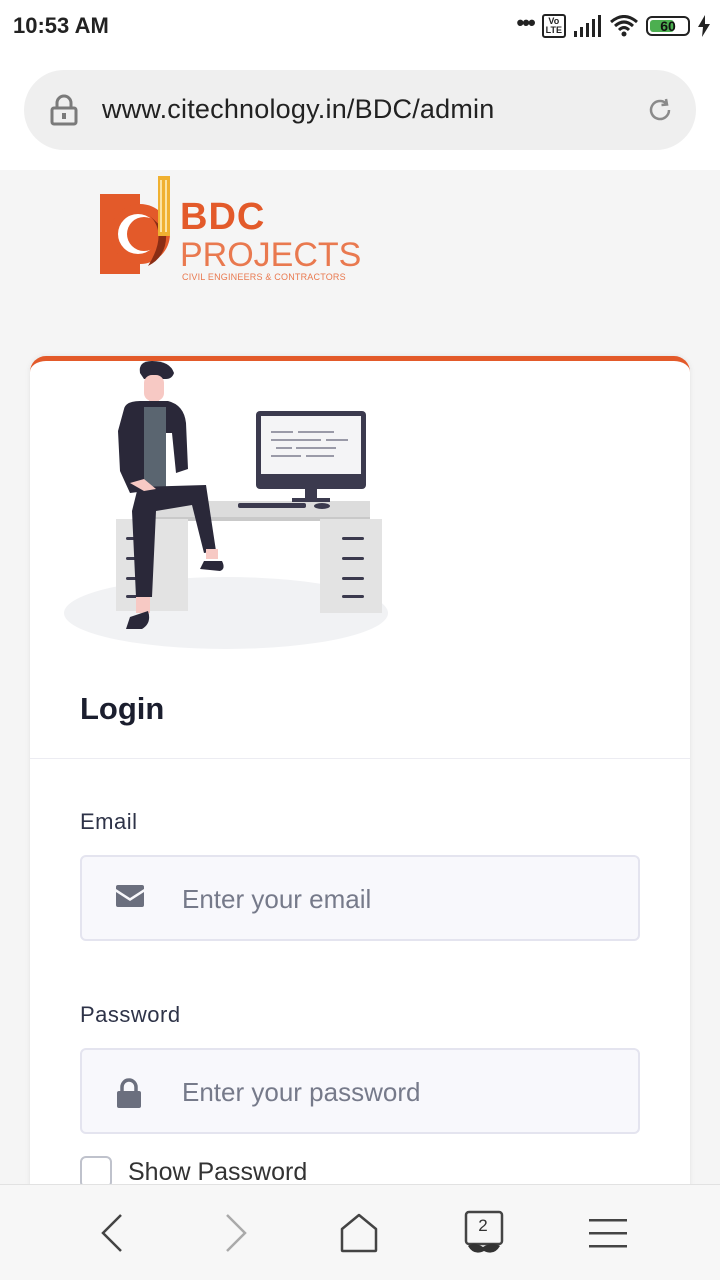  Describe the element at coordinates (223, 217) in the screenshot. I see `logo-brand: BDC` at that location.